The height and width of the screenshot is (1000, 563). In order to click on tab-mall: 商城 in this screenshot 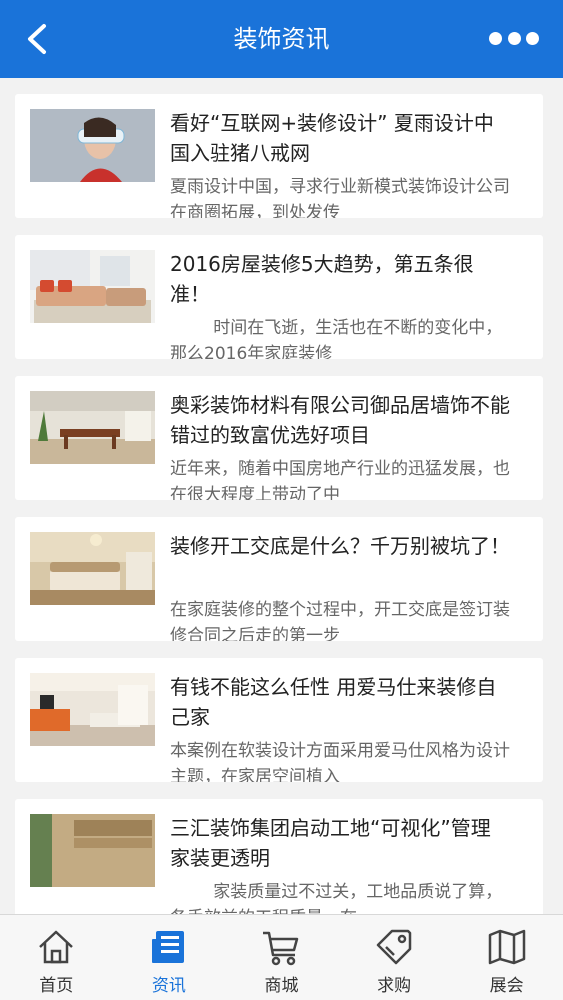, I will do `click(281, 957)`.